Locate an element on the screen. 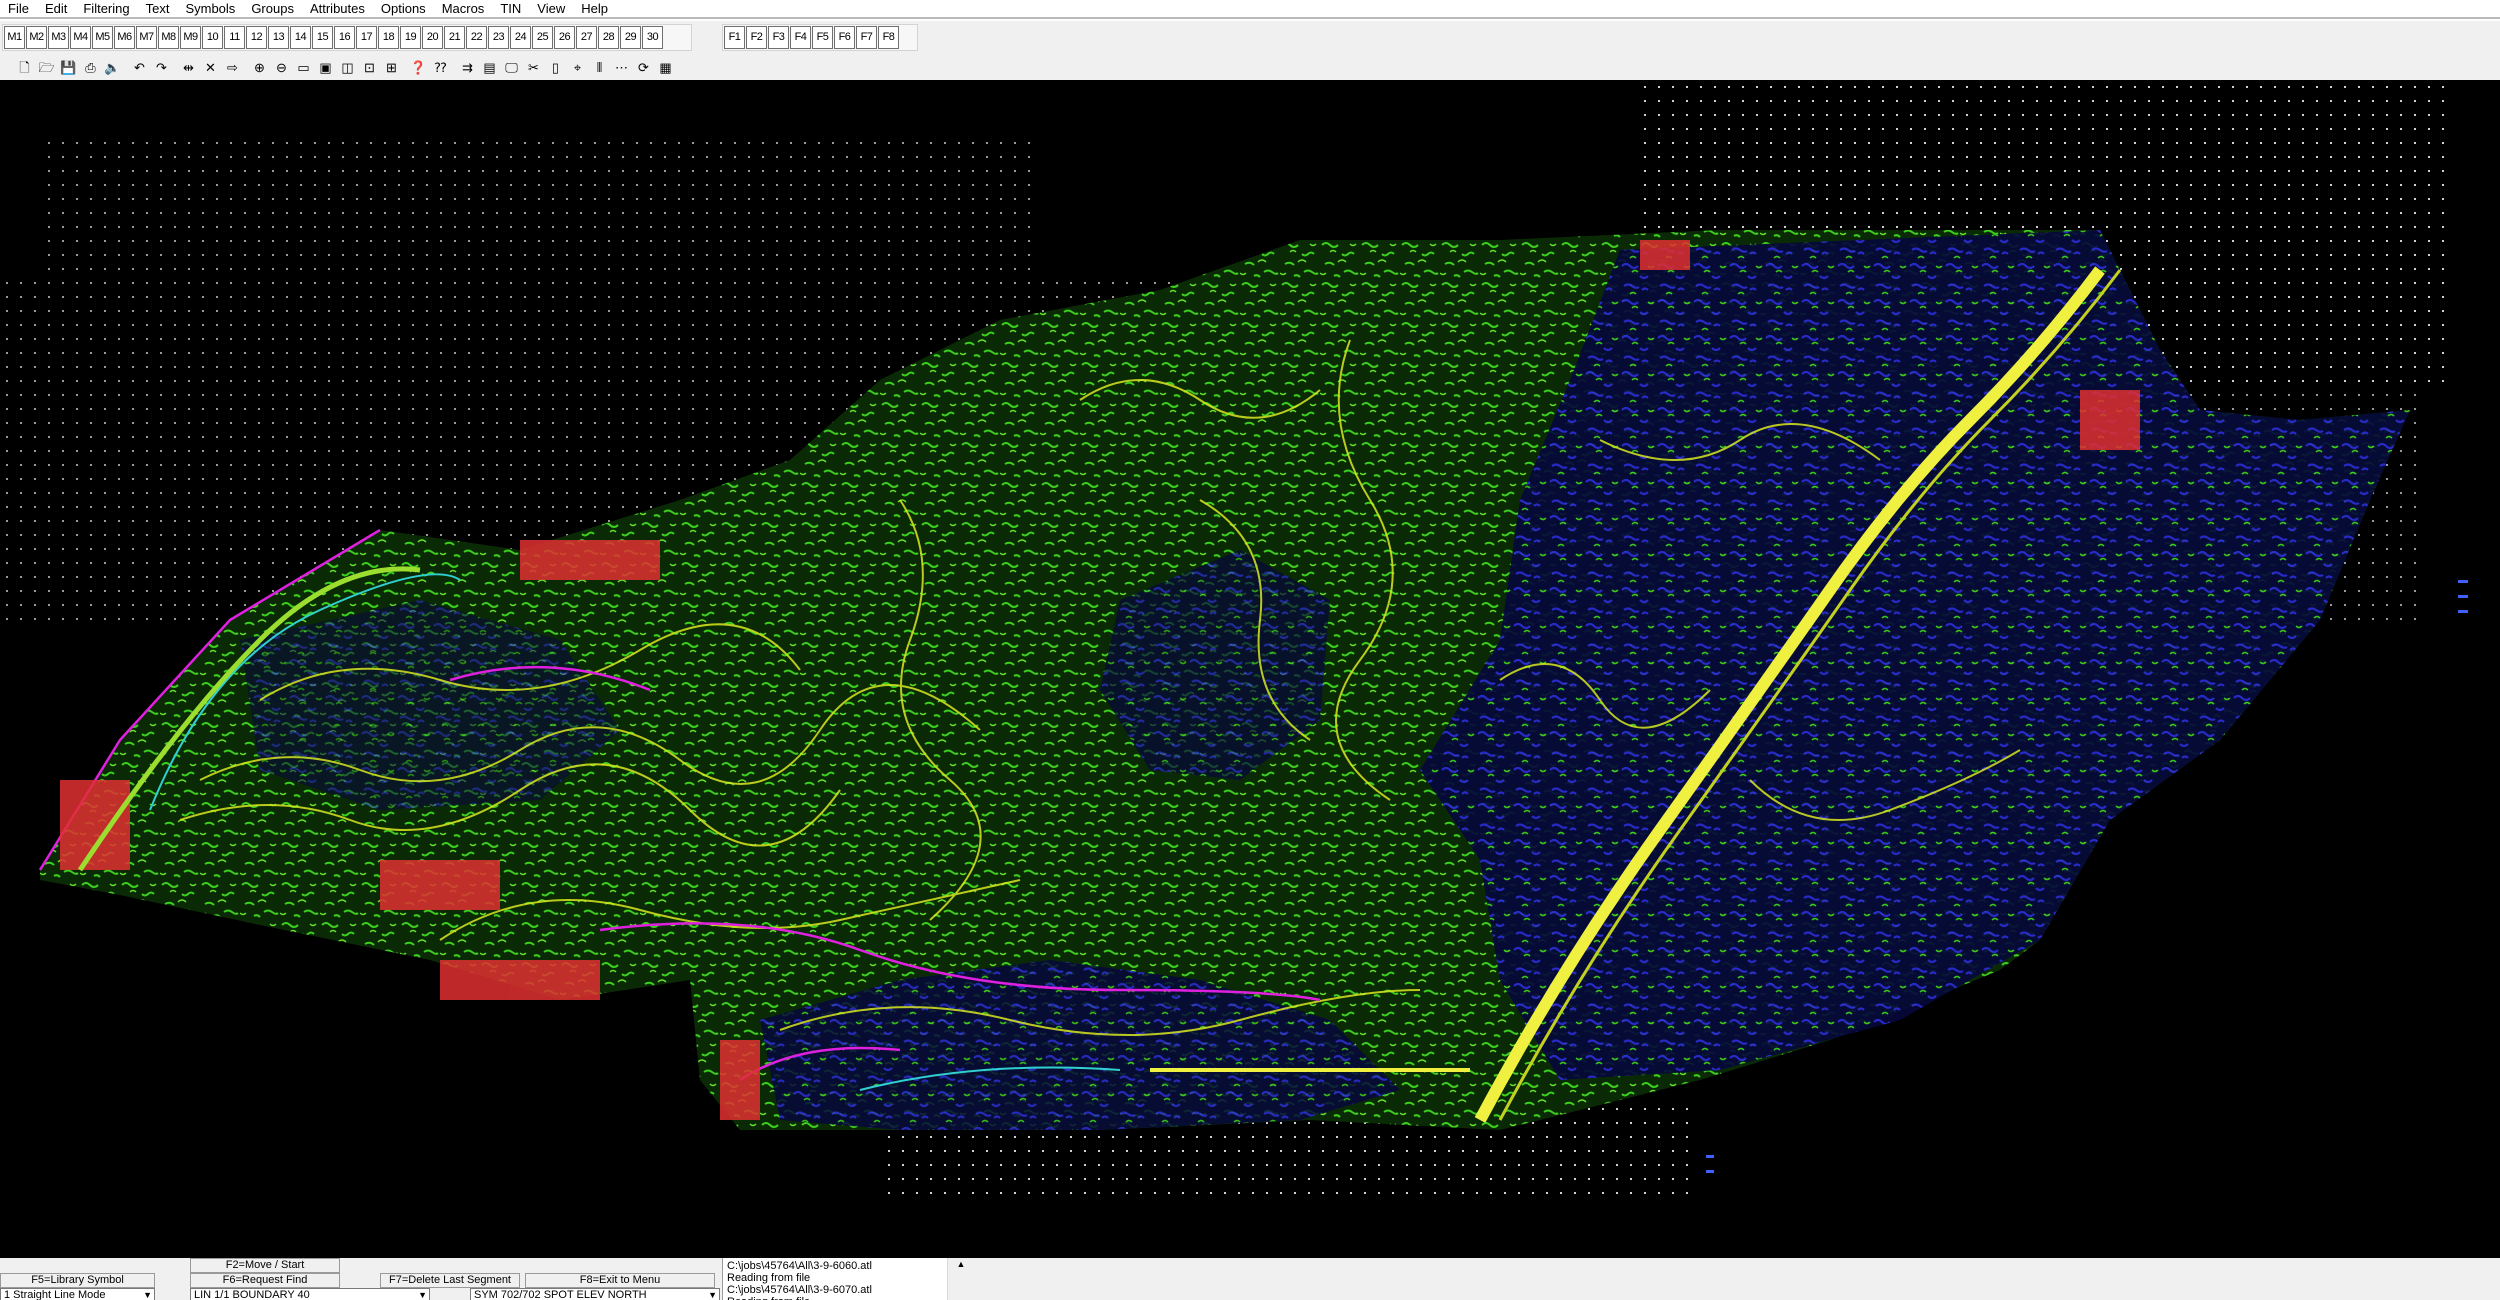 The image size is (2500, 1300). function-key-f4: F4 is located at coordinates (800, 37).